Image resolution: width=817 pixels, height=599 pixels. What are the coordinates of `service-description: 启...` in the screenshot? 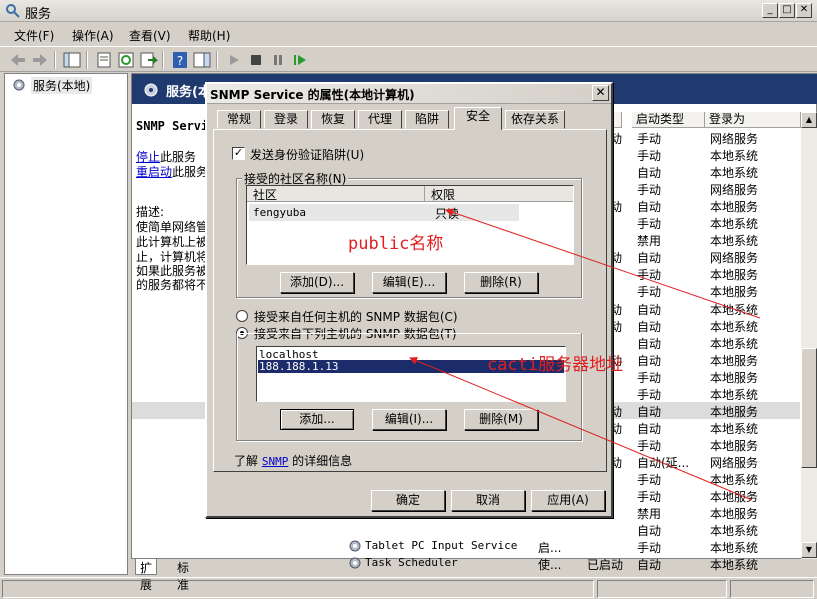 It's located at (550, 548).